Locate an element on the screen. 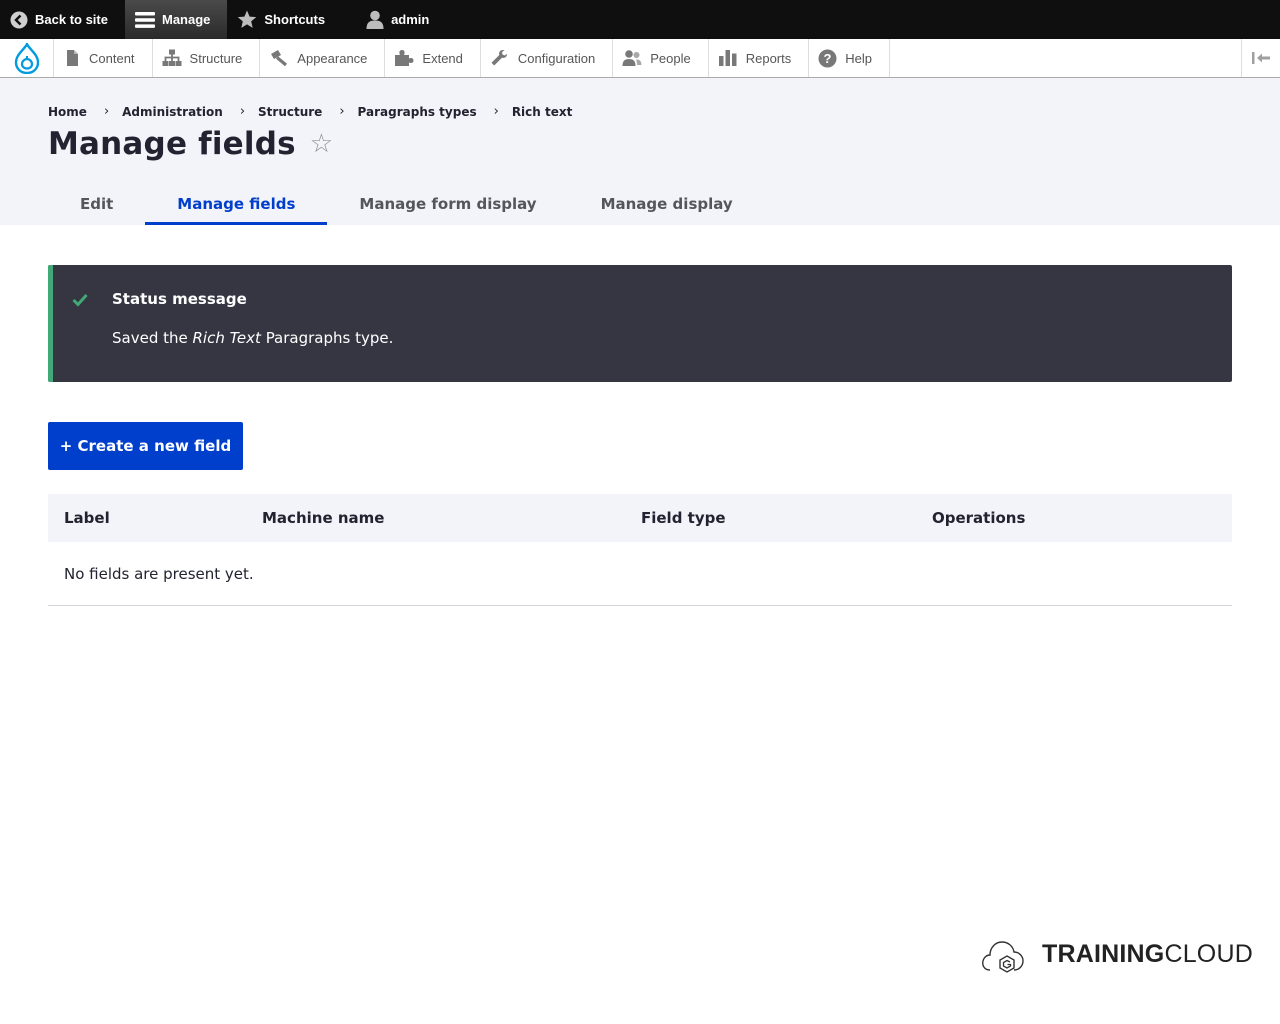 This screenshot has height=1024, width=1280. brand-wordmark: TRAININGCLOUD is located at coordinates (1147, 954).